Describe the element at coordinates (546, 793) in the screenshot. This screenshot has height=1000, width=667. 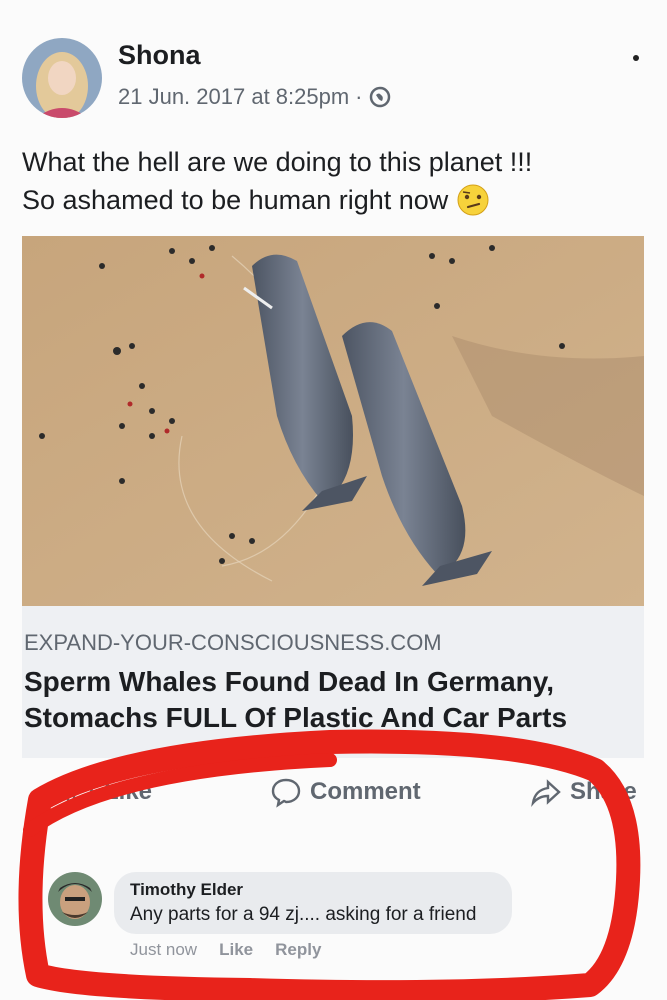
I see `share-arrow-icon` at that location.